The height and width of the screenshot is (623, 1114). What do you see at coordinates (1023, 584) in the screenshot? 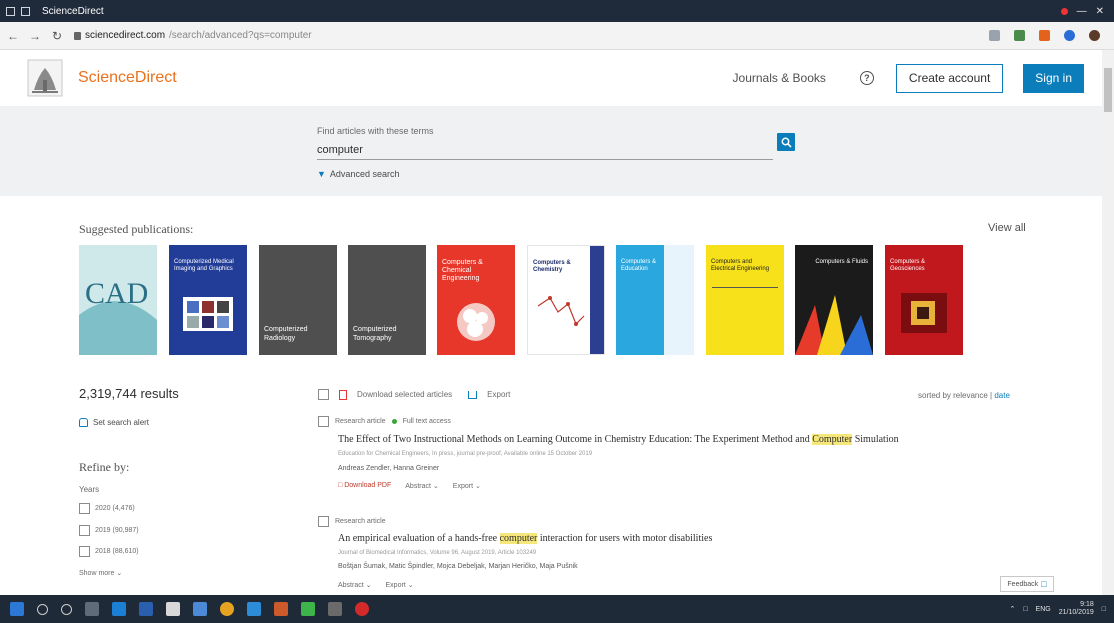
I see `feedback-label: Feedback` at bounding box center [1023, 584].